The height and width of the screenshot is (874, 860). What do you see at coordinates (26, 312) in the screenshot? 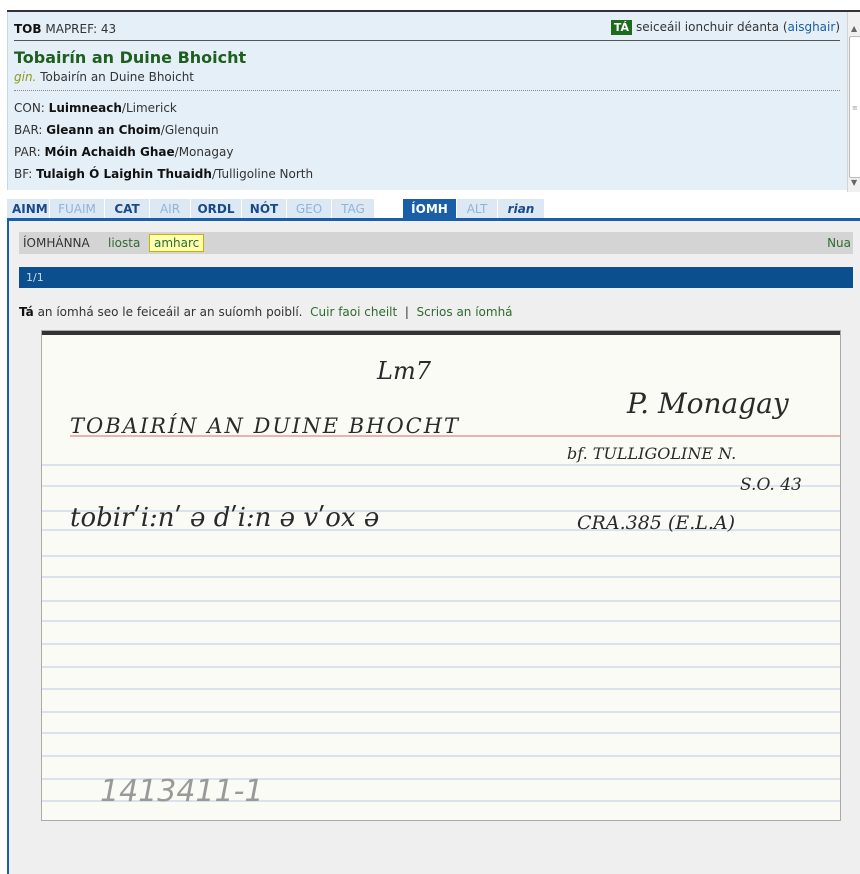
I see `visibility-yes: Tá` at bounding box center [26, 312].